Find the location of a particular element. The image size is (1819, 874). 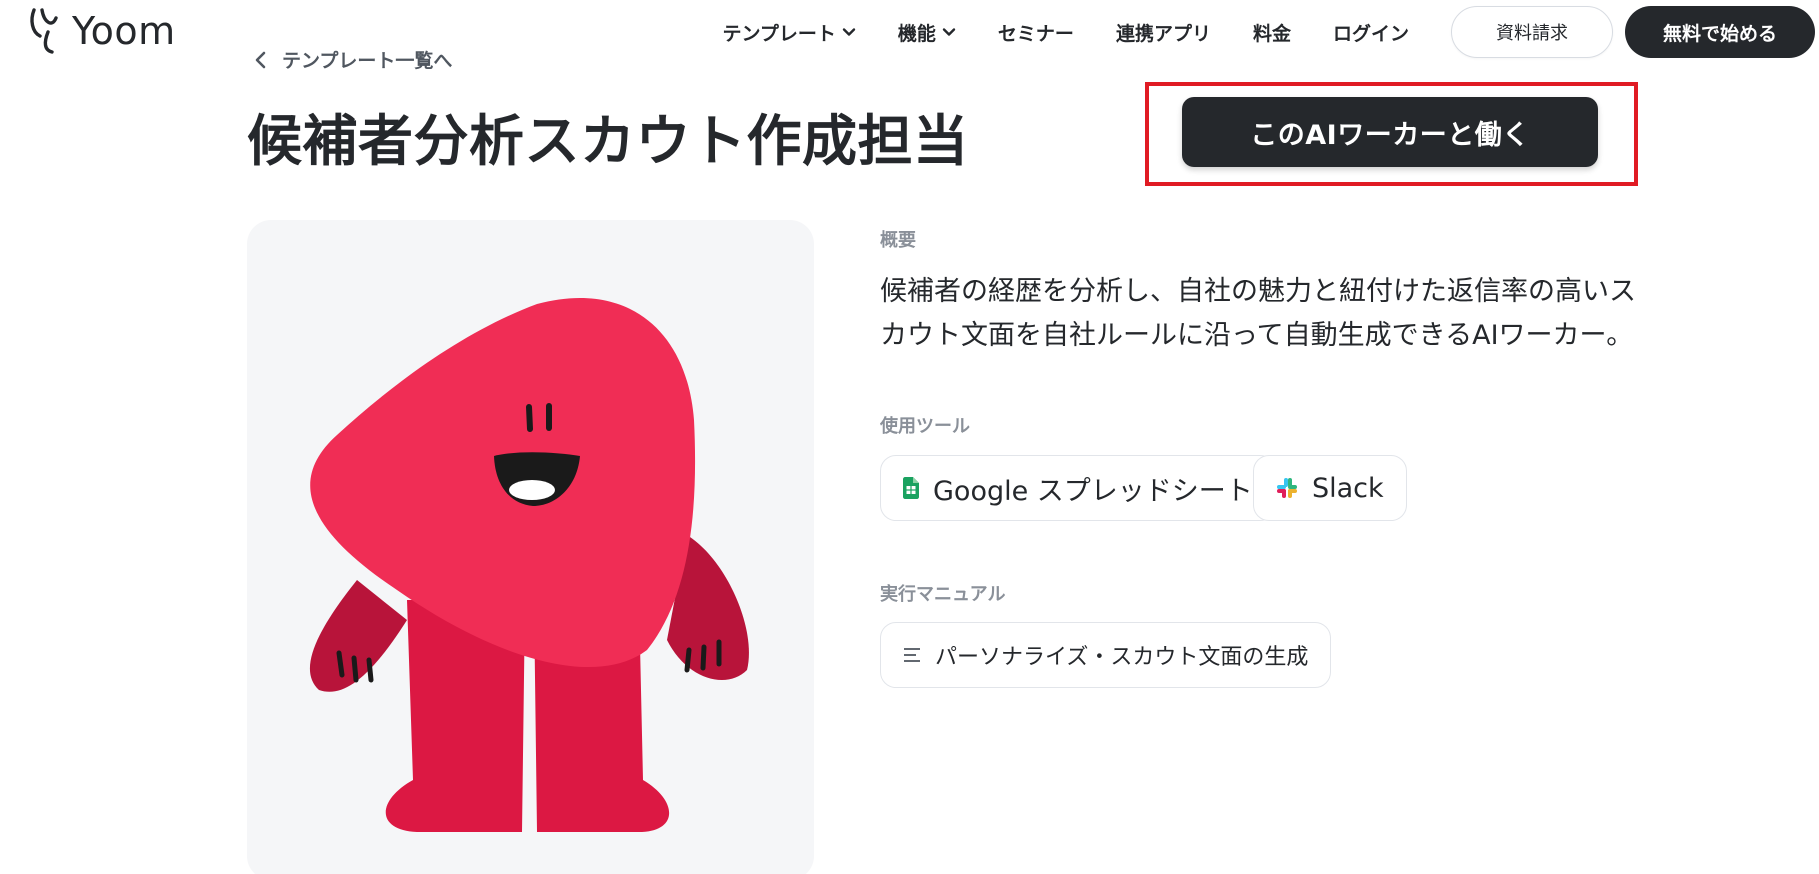

nav-templates: テンプレート is located at coordinates (789, 32).